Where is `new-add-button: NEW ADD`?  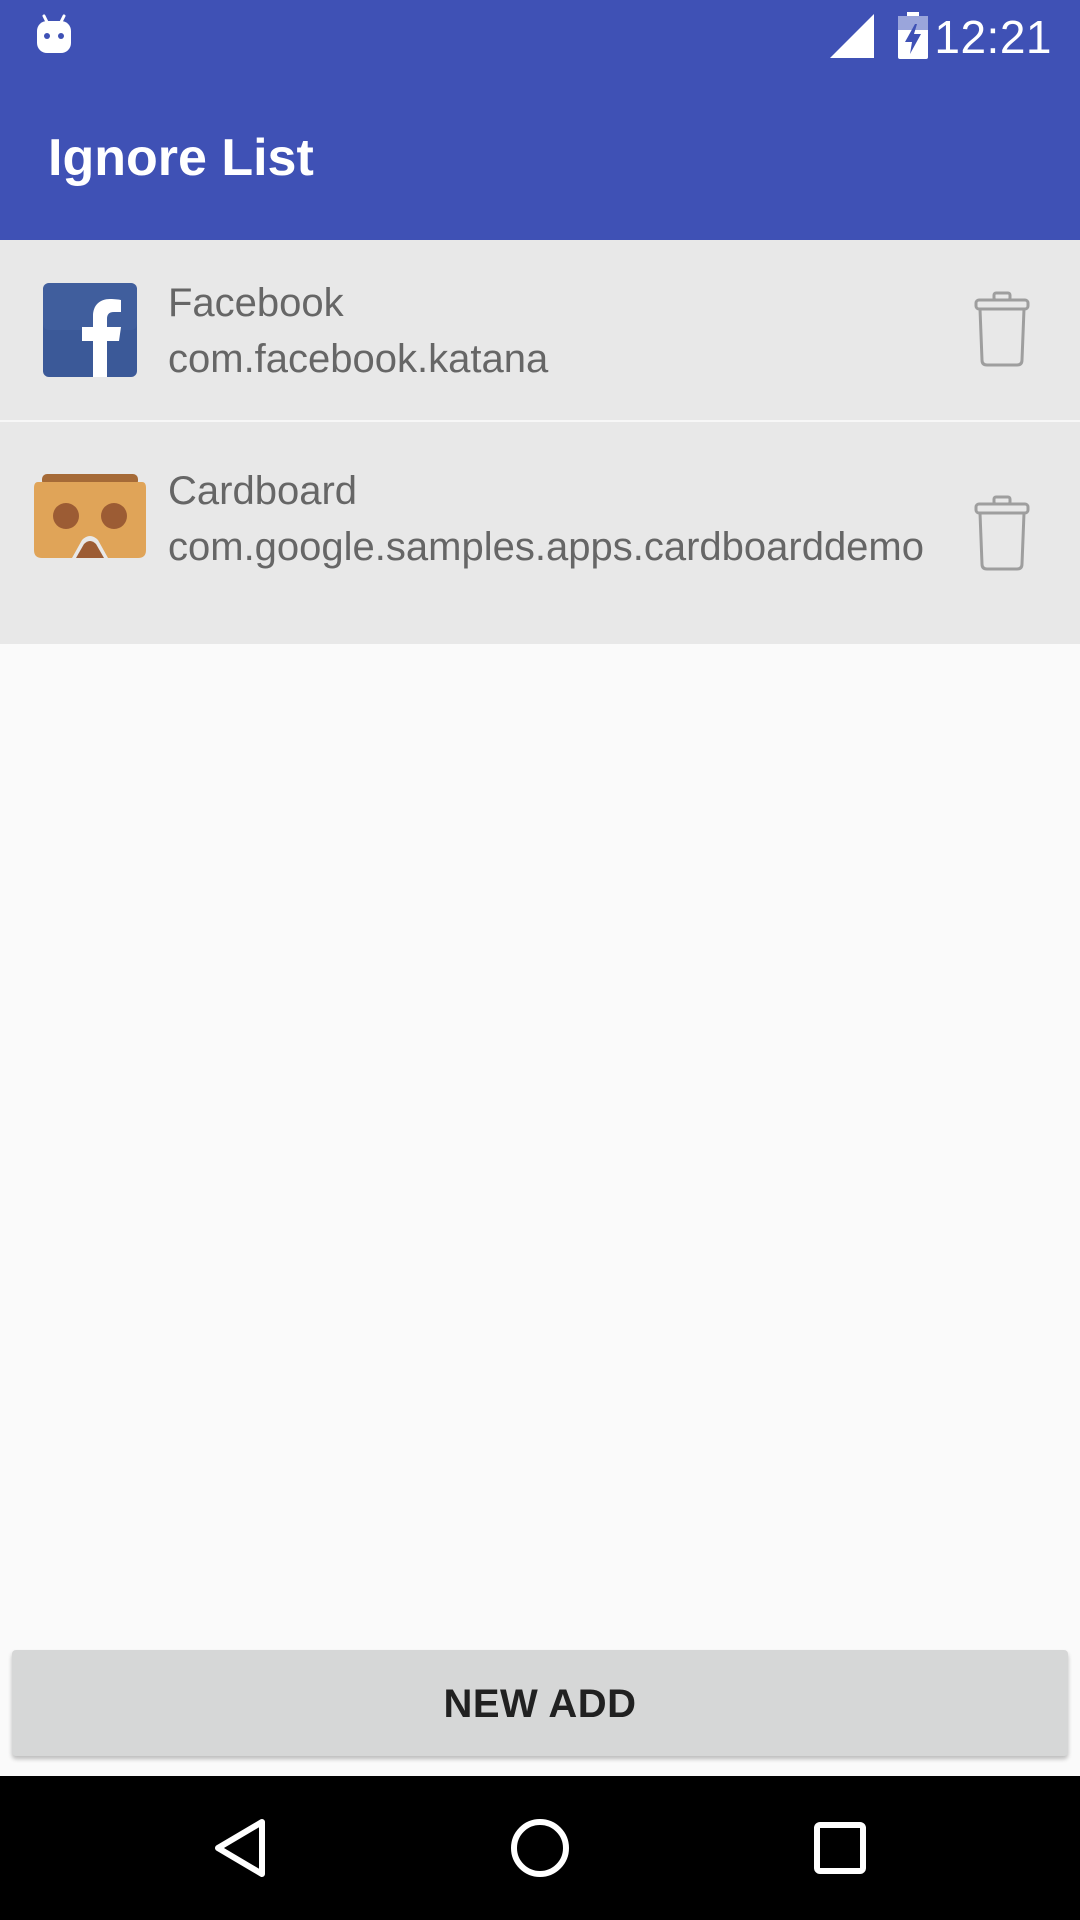 new-add-button: NEW ADD is located at coordinates (540, 1703).